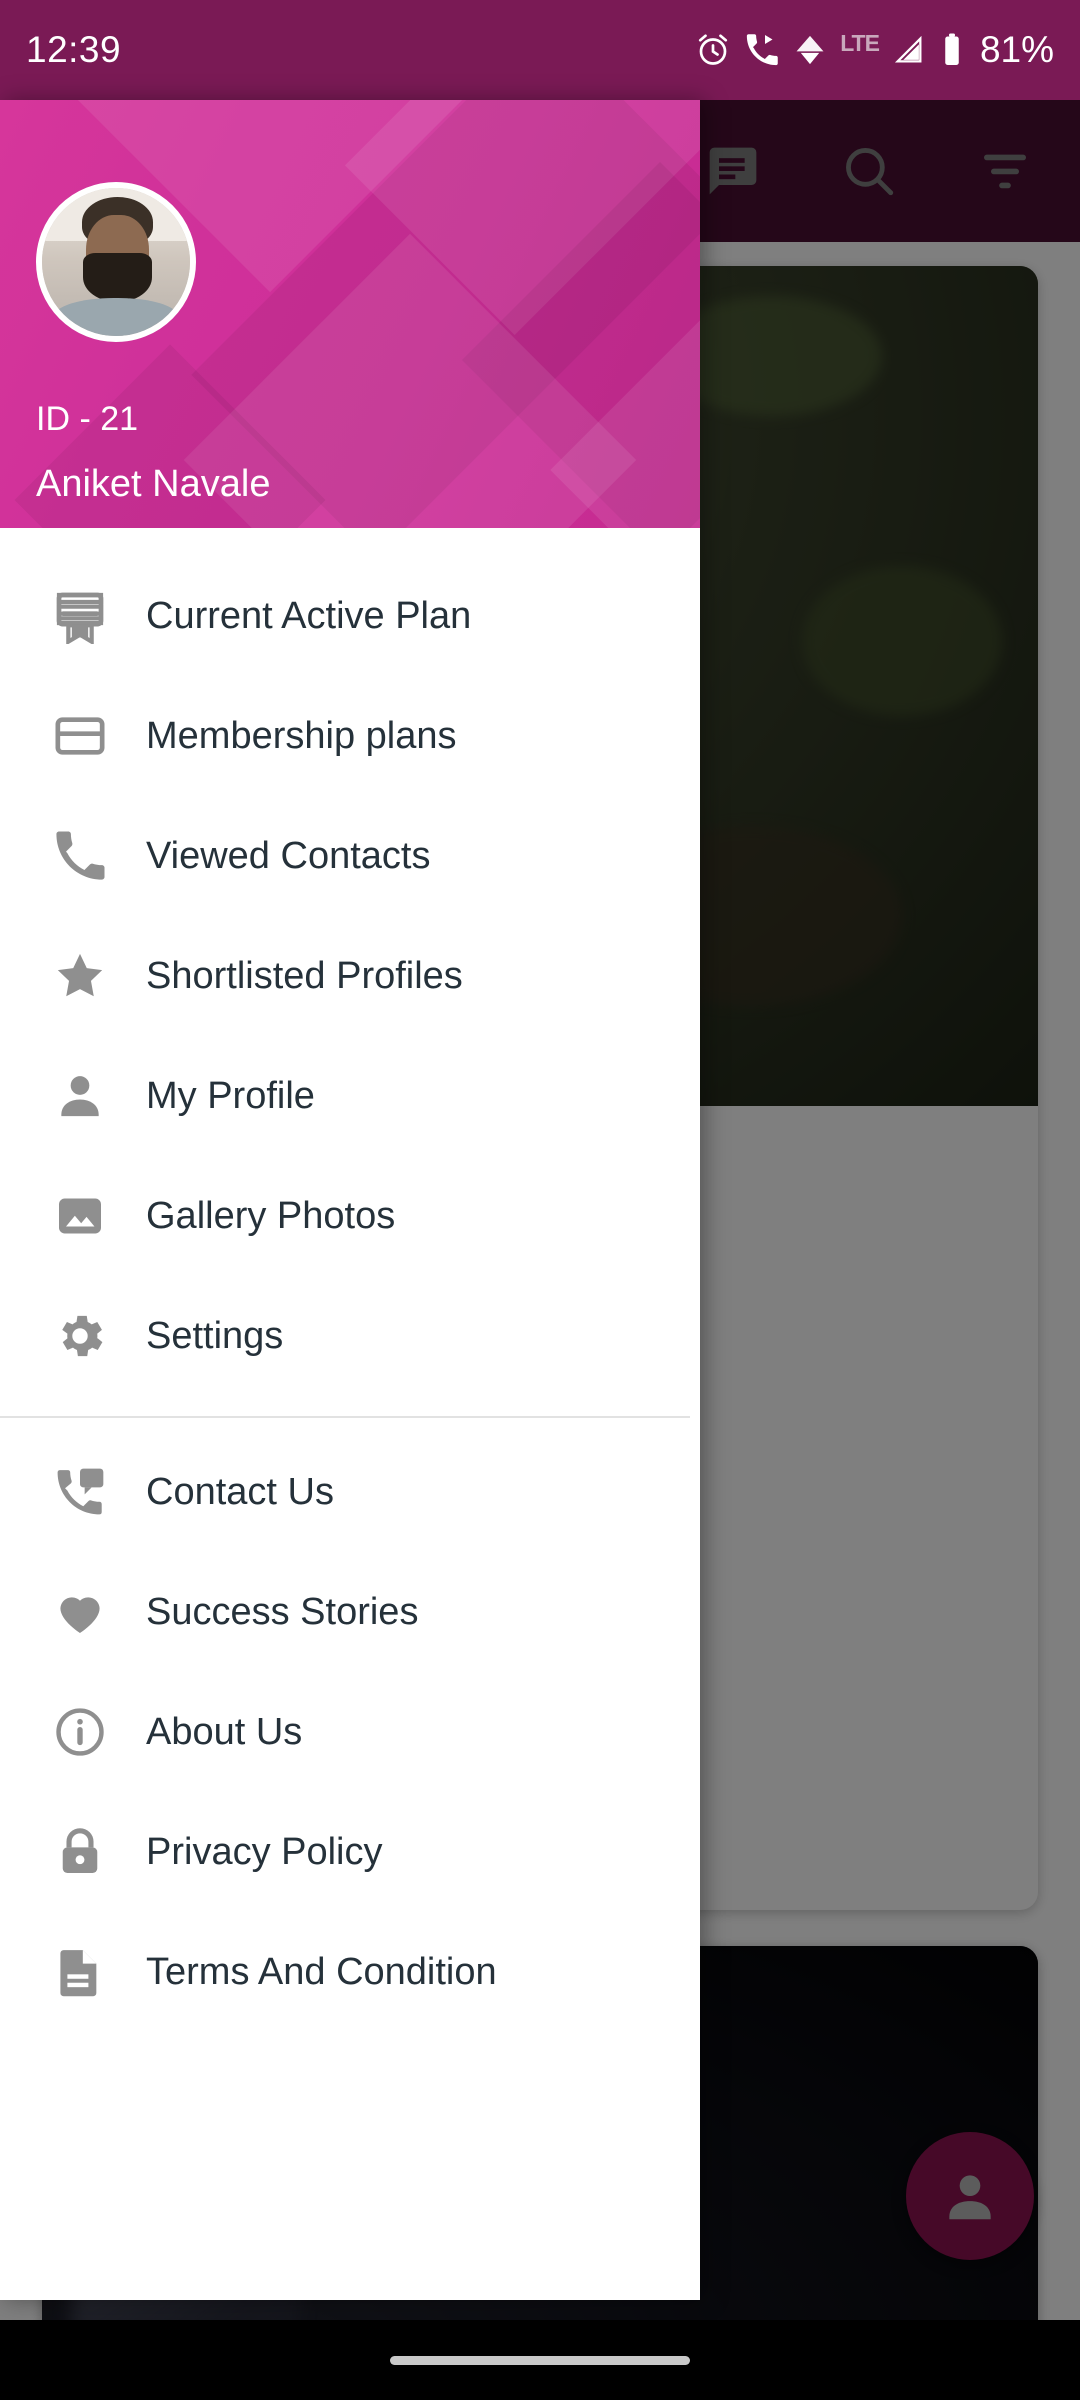  I want to click on status-bar: 12:39 LTE 81%, so click(540, 50).